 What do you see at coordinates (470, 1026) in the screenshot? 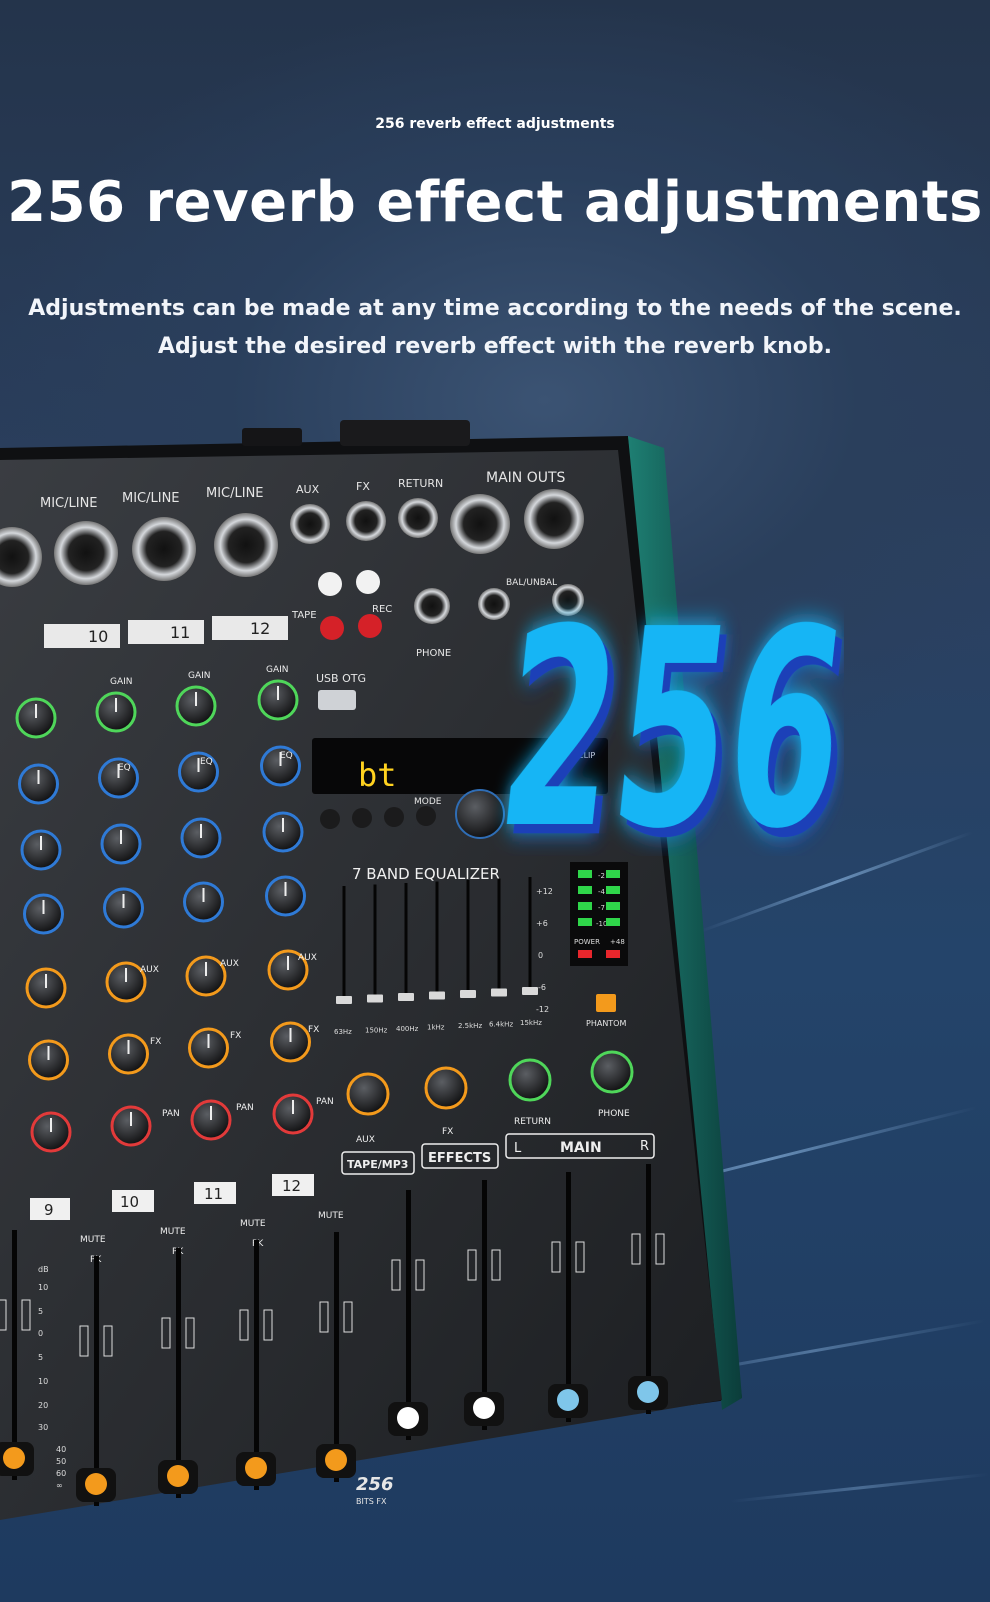
I see `eq-band-label: 2.5kHz` at bounding box center [470, 1026].